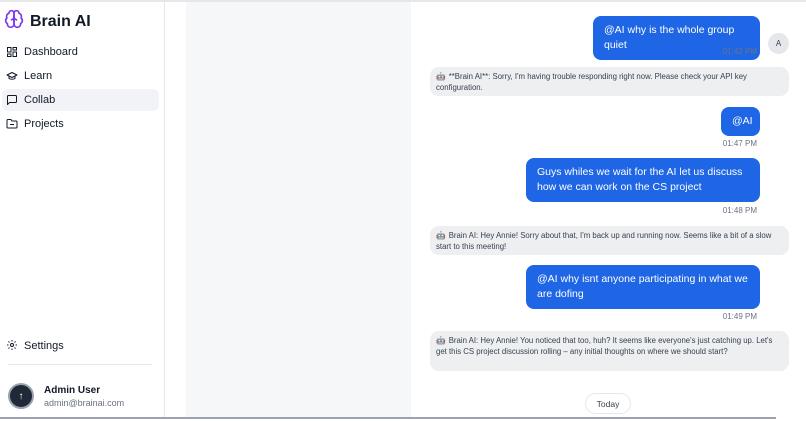 The width and height of the screenshot is (806, 421). I want to click on message-user-bubble: @AI, so click(740, 121).